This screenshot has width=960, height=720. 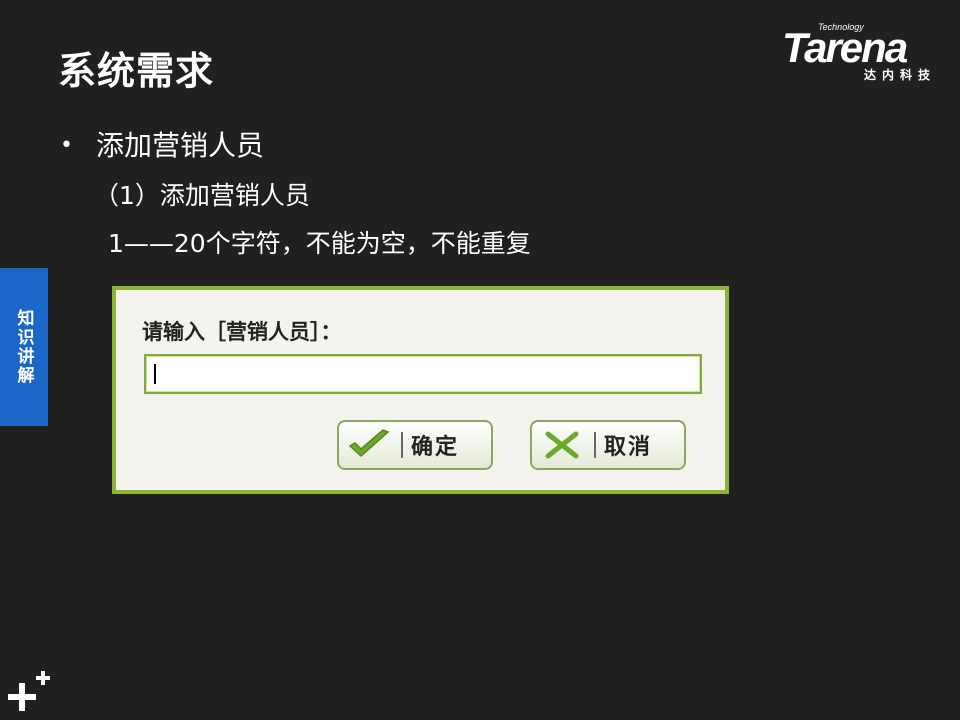 I want to click on sales-person-input, so click(x=423, y=374).